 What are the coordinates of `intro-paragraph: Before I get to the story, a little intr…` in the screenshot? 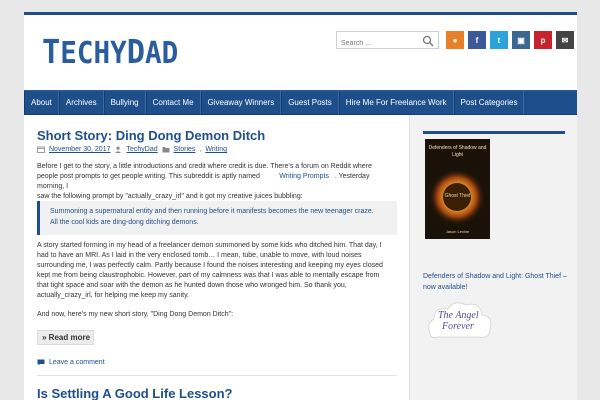 It's located at (204, 181).